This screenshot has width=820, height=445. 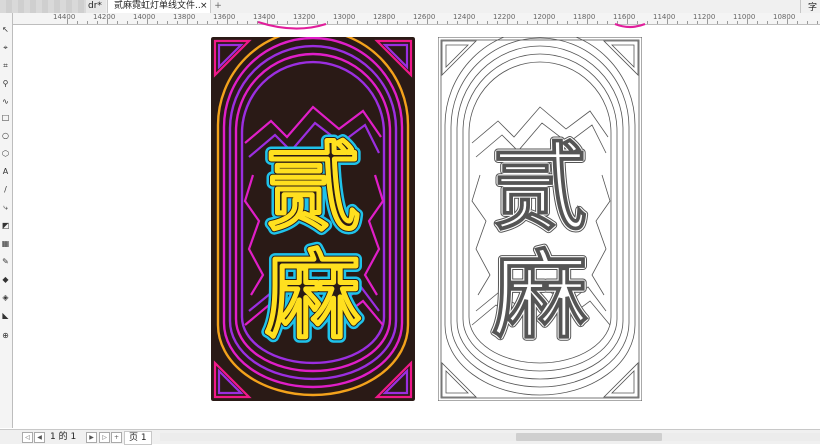 I want to click on crop-tool-icon: ⌗, so click(x=5, y=66).